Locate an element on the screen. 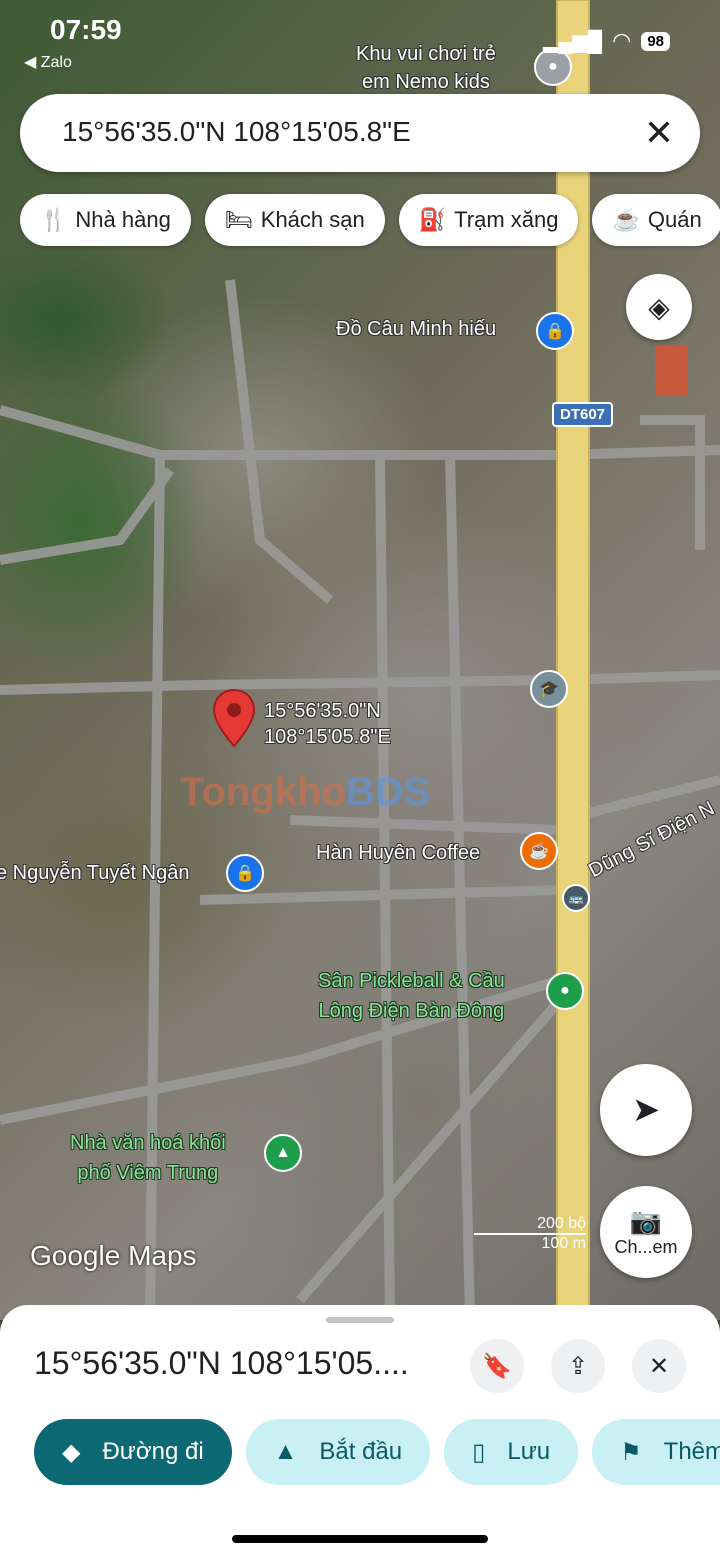 The image size is (720, 1557). lens-label: Ch...em is located at coordinates (646, 1247).